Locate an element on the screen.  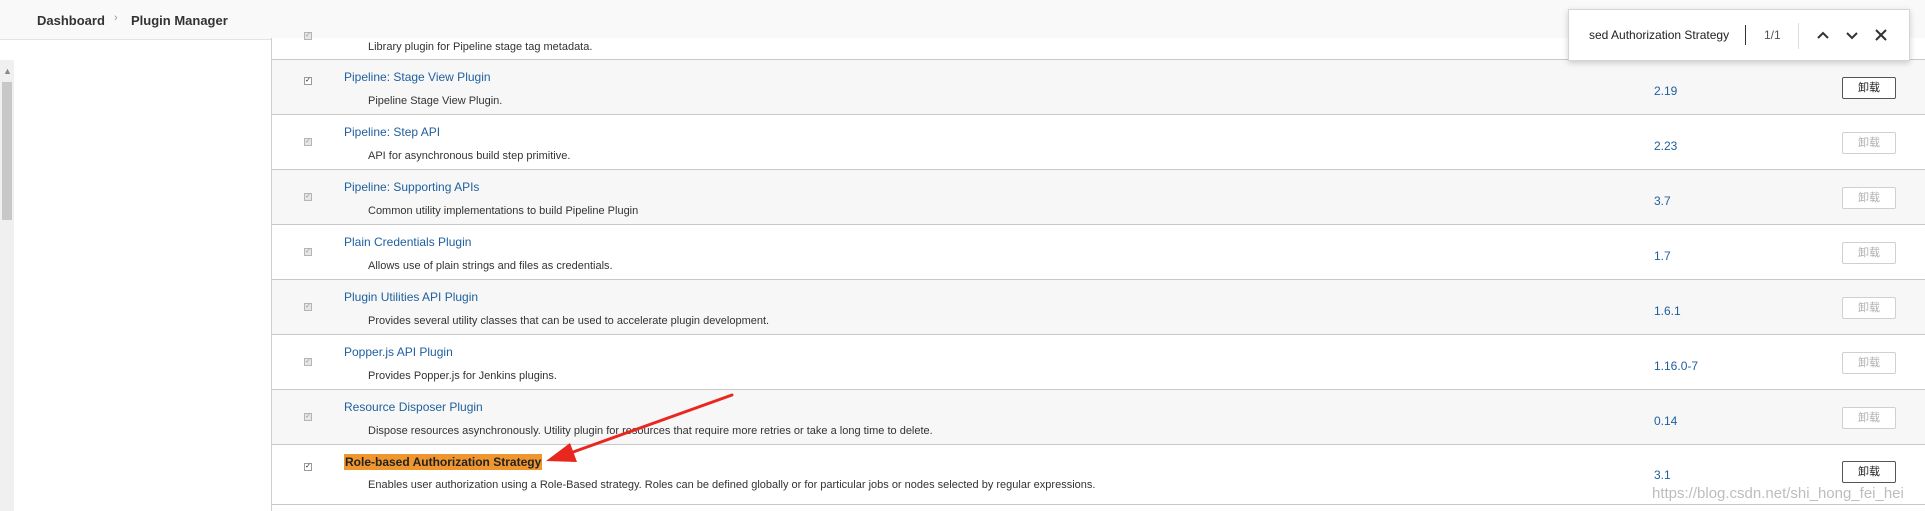
find-match-count: 1/1 is located at coordinates (1772, 35).